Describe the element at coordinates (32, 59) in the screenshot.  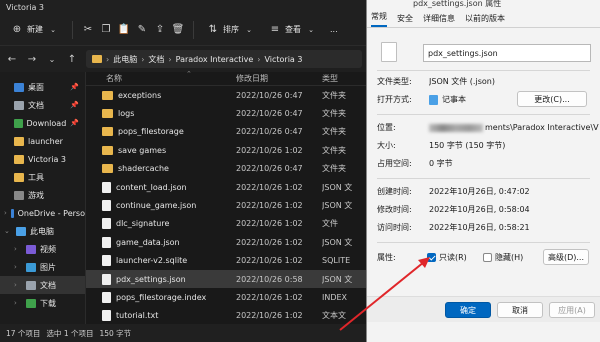
I see `forward-icon: →` at that location.